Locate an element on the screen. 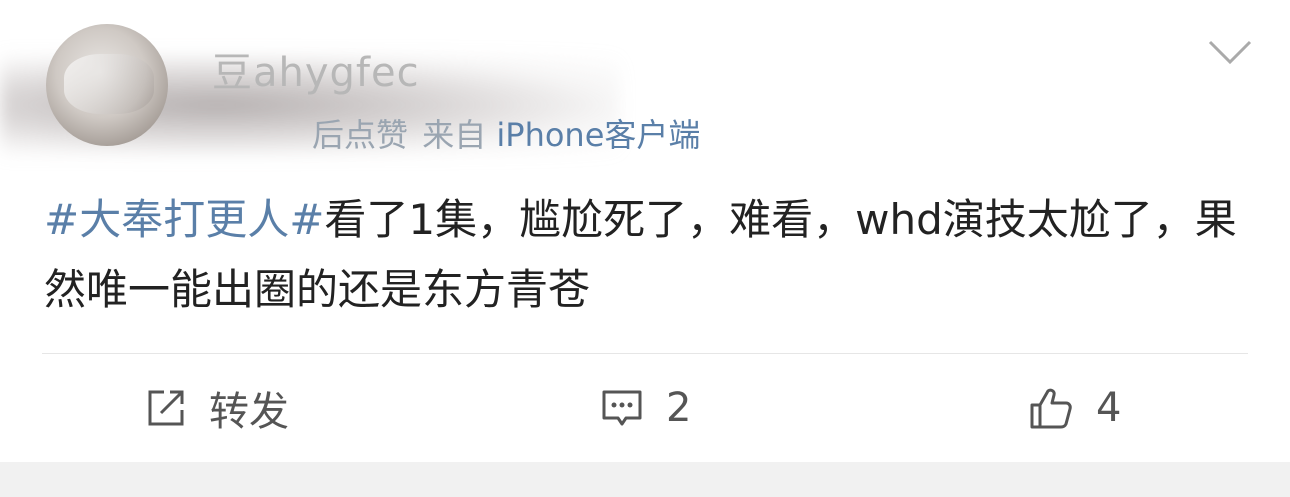 The width and height of the screenshot is (1290, 497). post-time: 后点赞 is located at coordinates (360, 135).